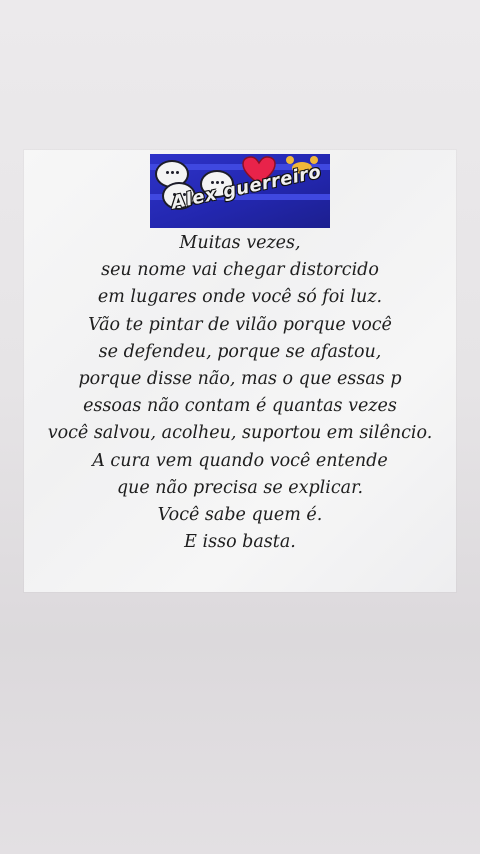  What do you see at coordinates (240, 515) in the screenshot?
I see `poem-line: Você sabe quem é.` at bounding box center [240, 515].